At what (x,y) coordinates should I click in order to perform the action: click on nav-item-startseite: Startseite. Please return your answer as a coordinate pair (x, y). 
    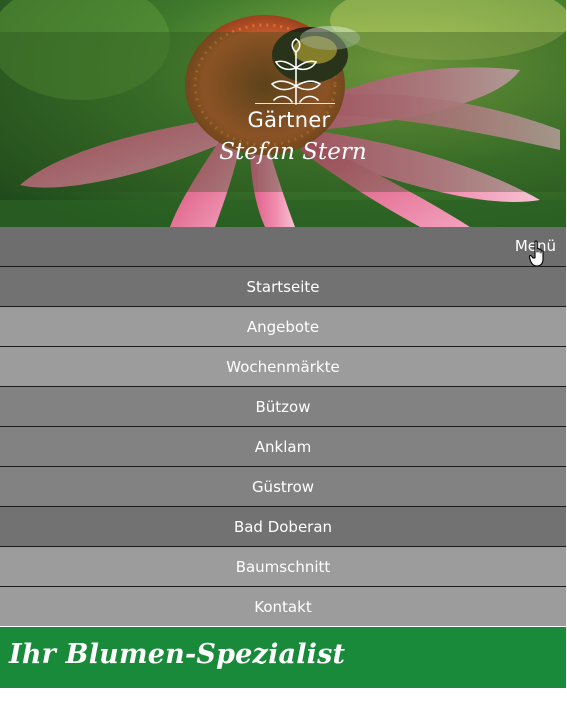
    Looking at the image, I should click on (283, 286).